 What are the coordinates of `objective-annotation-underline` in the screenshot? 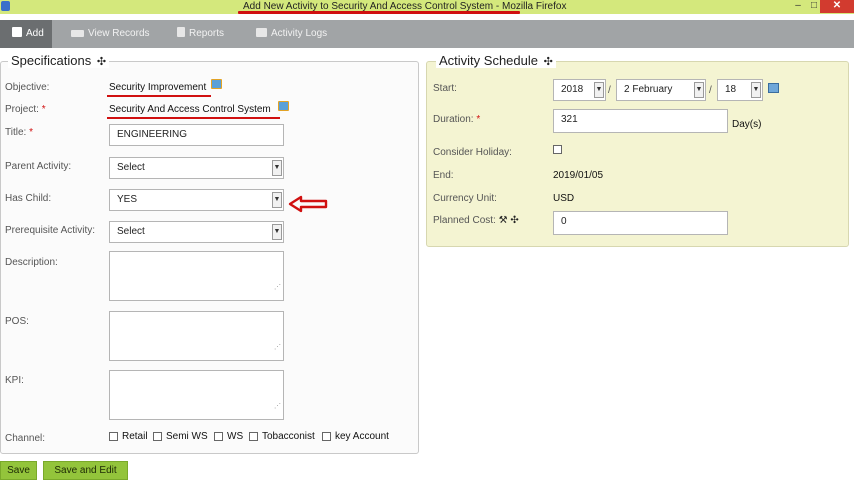 It's located at (159, 96).